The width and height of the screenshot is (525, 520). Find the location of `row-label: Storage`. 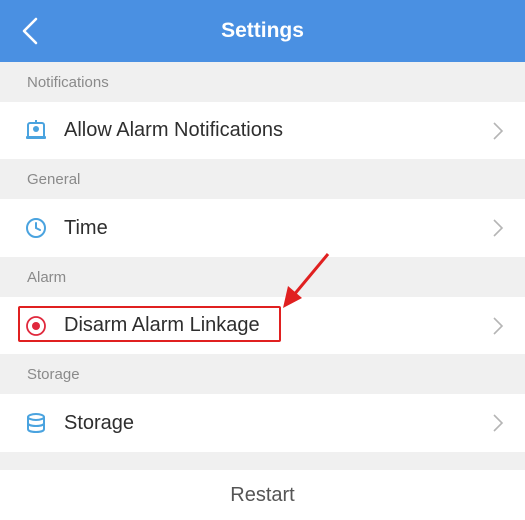

row-label: Storage is located at coordinates (99, 422).